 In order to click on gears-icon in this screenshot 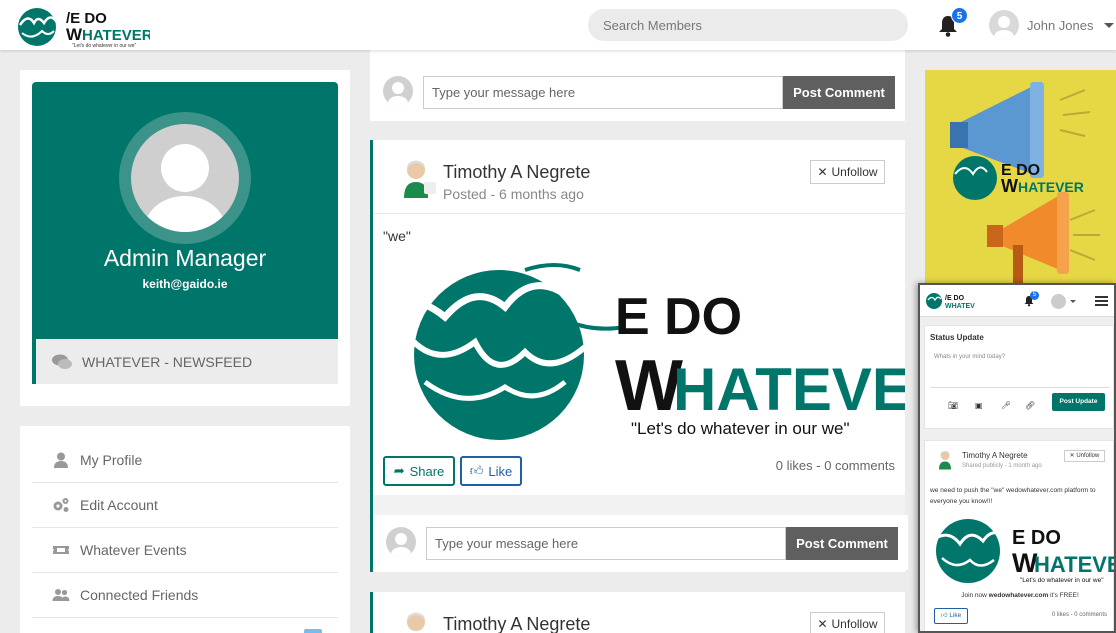, I will do `click(61, 505)`.